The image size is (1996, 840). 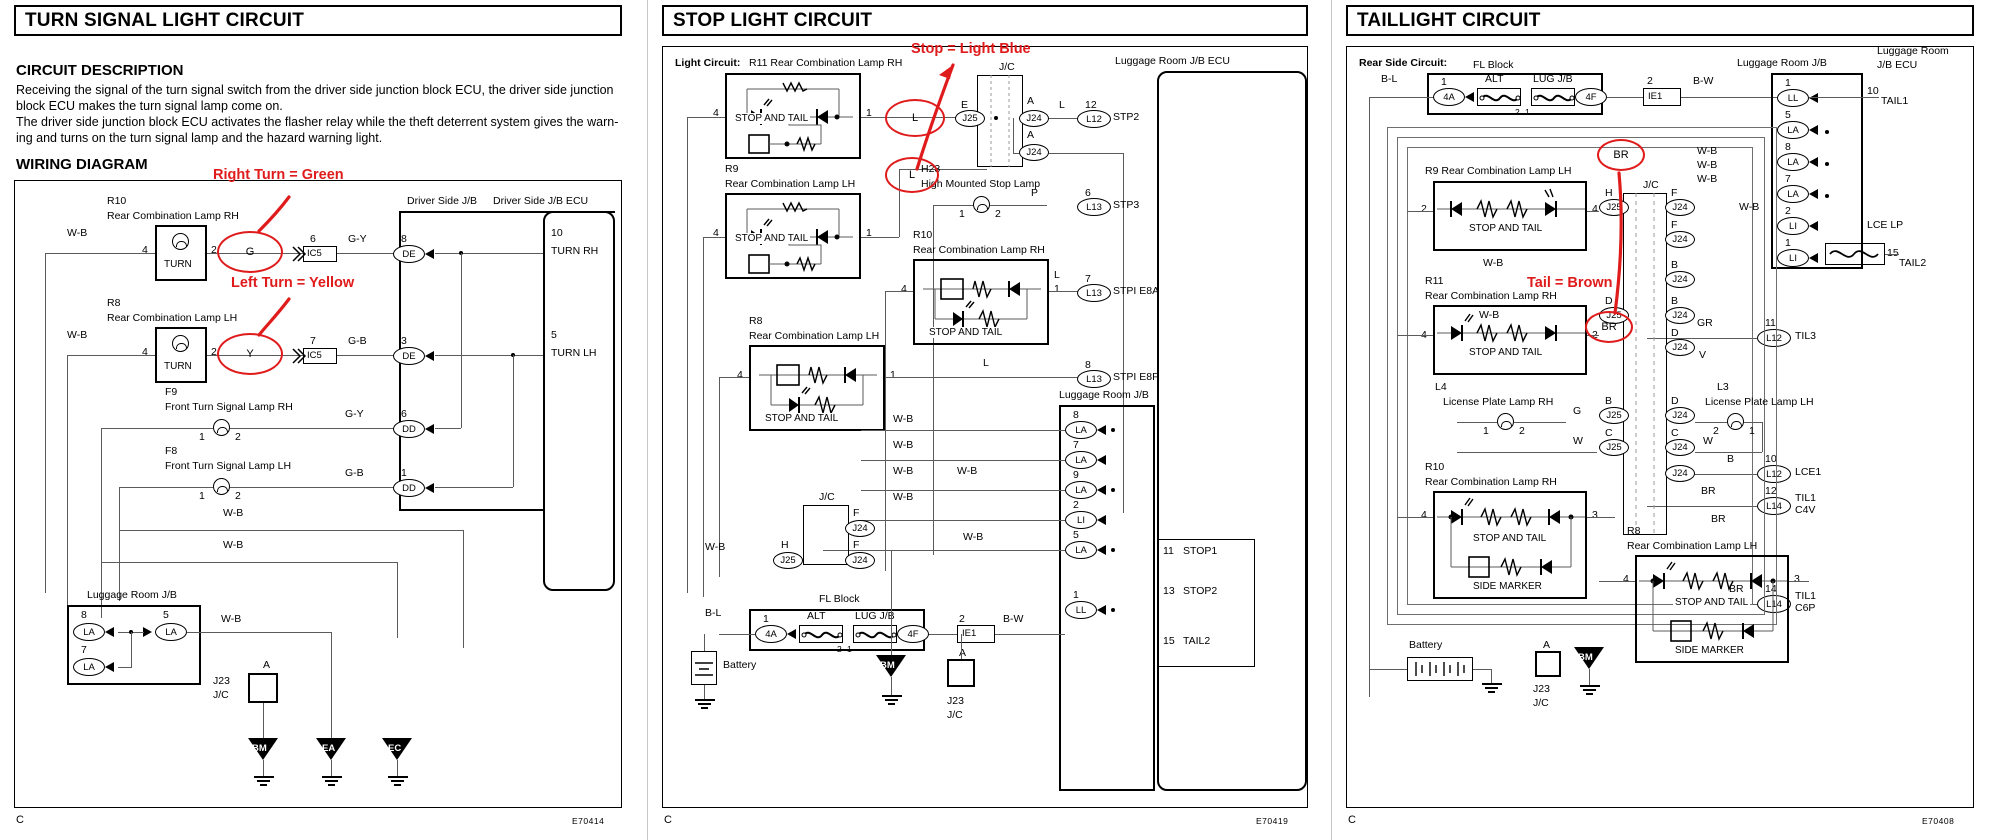 What do you see at coordinates (713, 613) in the screenshot?
I see `wire-color-bl: B-L` at bounding box center [713, 613].